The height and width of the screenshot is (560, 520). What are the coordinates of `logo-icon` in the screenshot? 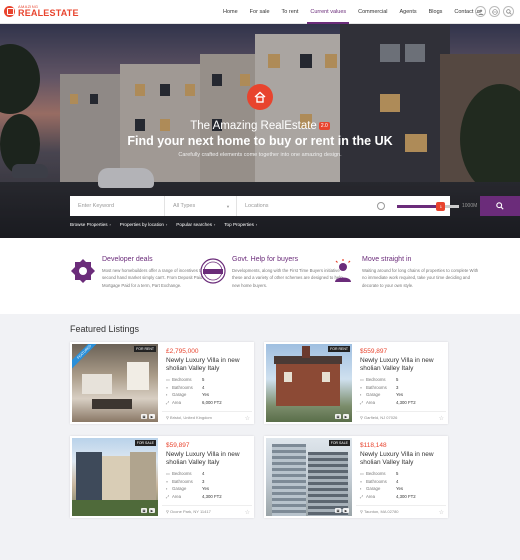 It's located at (9, 11).